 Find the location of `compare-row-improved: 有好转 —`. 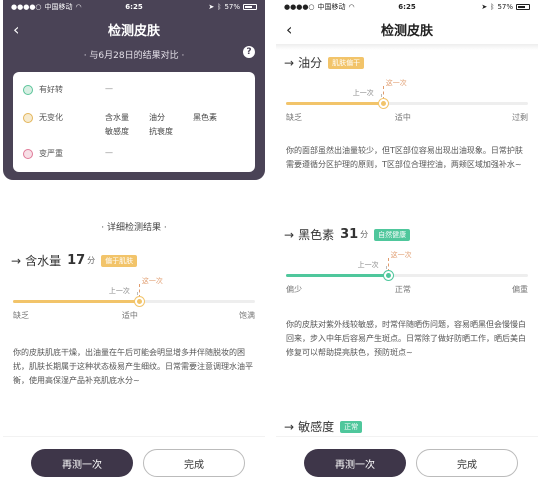

compare-row-improved: 有好转 — is located at coordinates (134, 89).